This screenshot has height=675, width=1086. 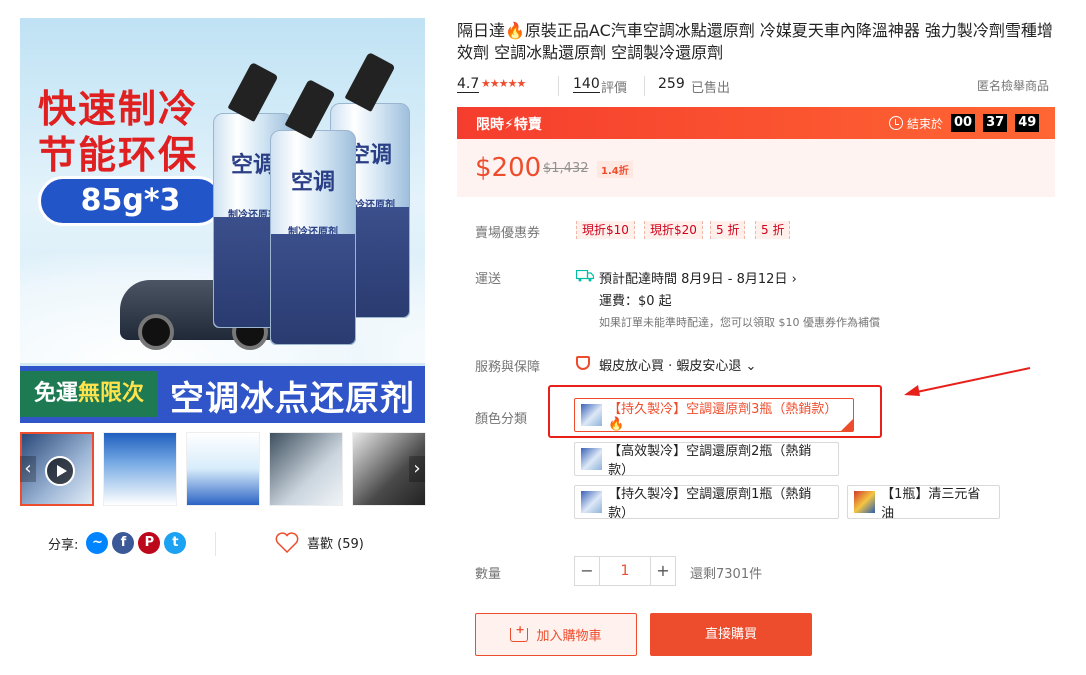 I want to click on discount-badge: 1.4折, so click(x=615, y=169).